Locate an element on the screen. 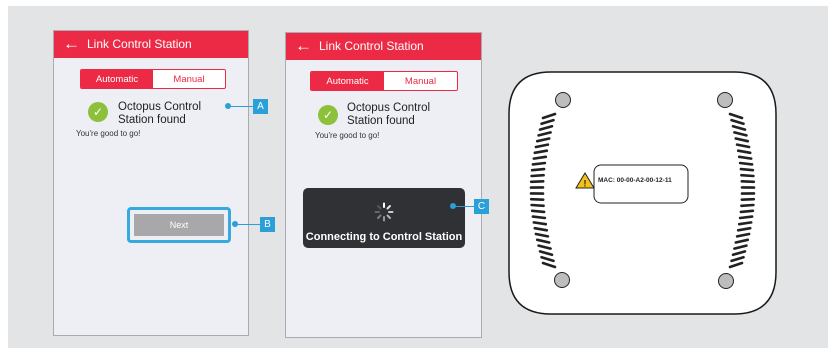 This screenshot has height=354, width=834. foot-bottom-right is located at coordinates (726, 281).